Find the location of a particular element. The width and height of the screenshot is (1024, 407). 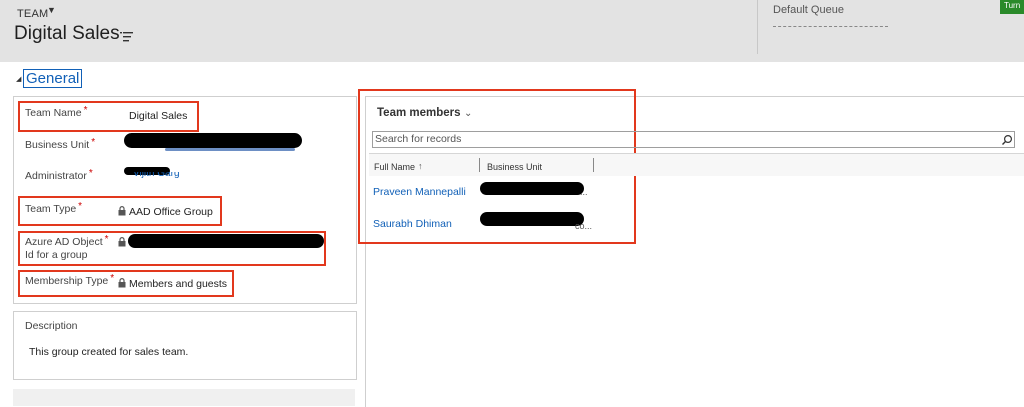

member-name-link: Praveen Mannepalli is located at coordinates (419, 192).